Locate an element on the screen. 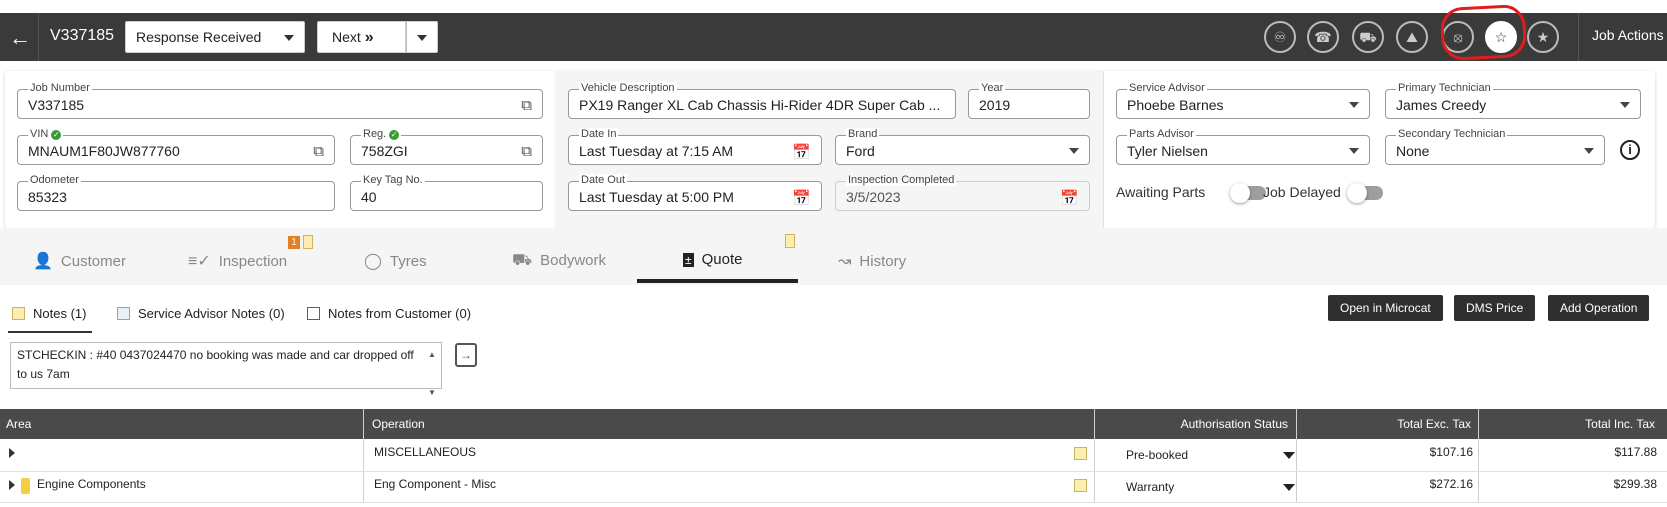 Image resolution: width=1667 pixels, height=507 pixels. vin-field: VIN ✓ MNAUM1F80JW877760 ⧉ is located at coordinates (176, 146).